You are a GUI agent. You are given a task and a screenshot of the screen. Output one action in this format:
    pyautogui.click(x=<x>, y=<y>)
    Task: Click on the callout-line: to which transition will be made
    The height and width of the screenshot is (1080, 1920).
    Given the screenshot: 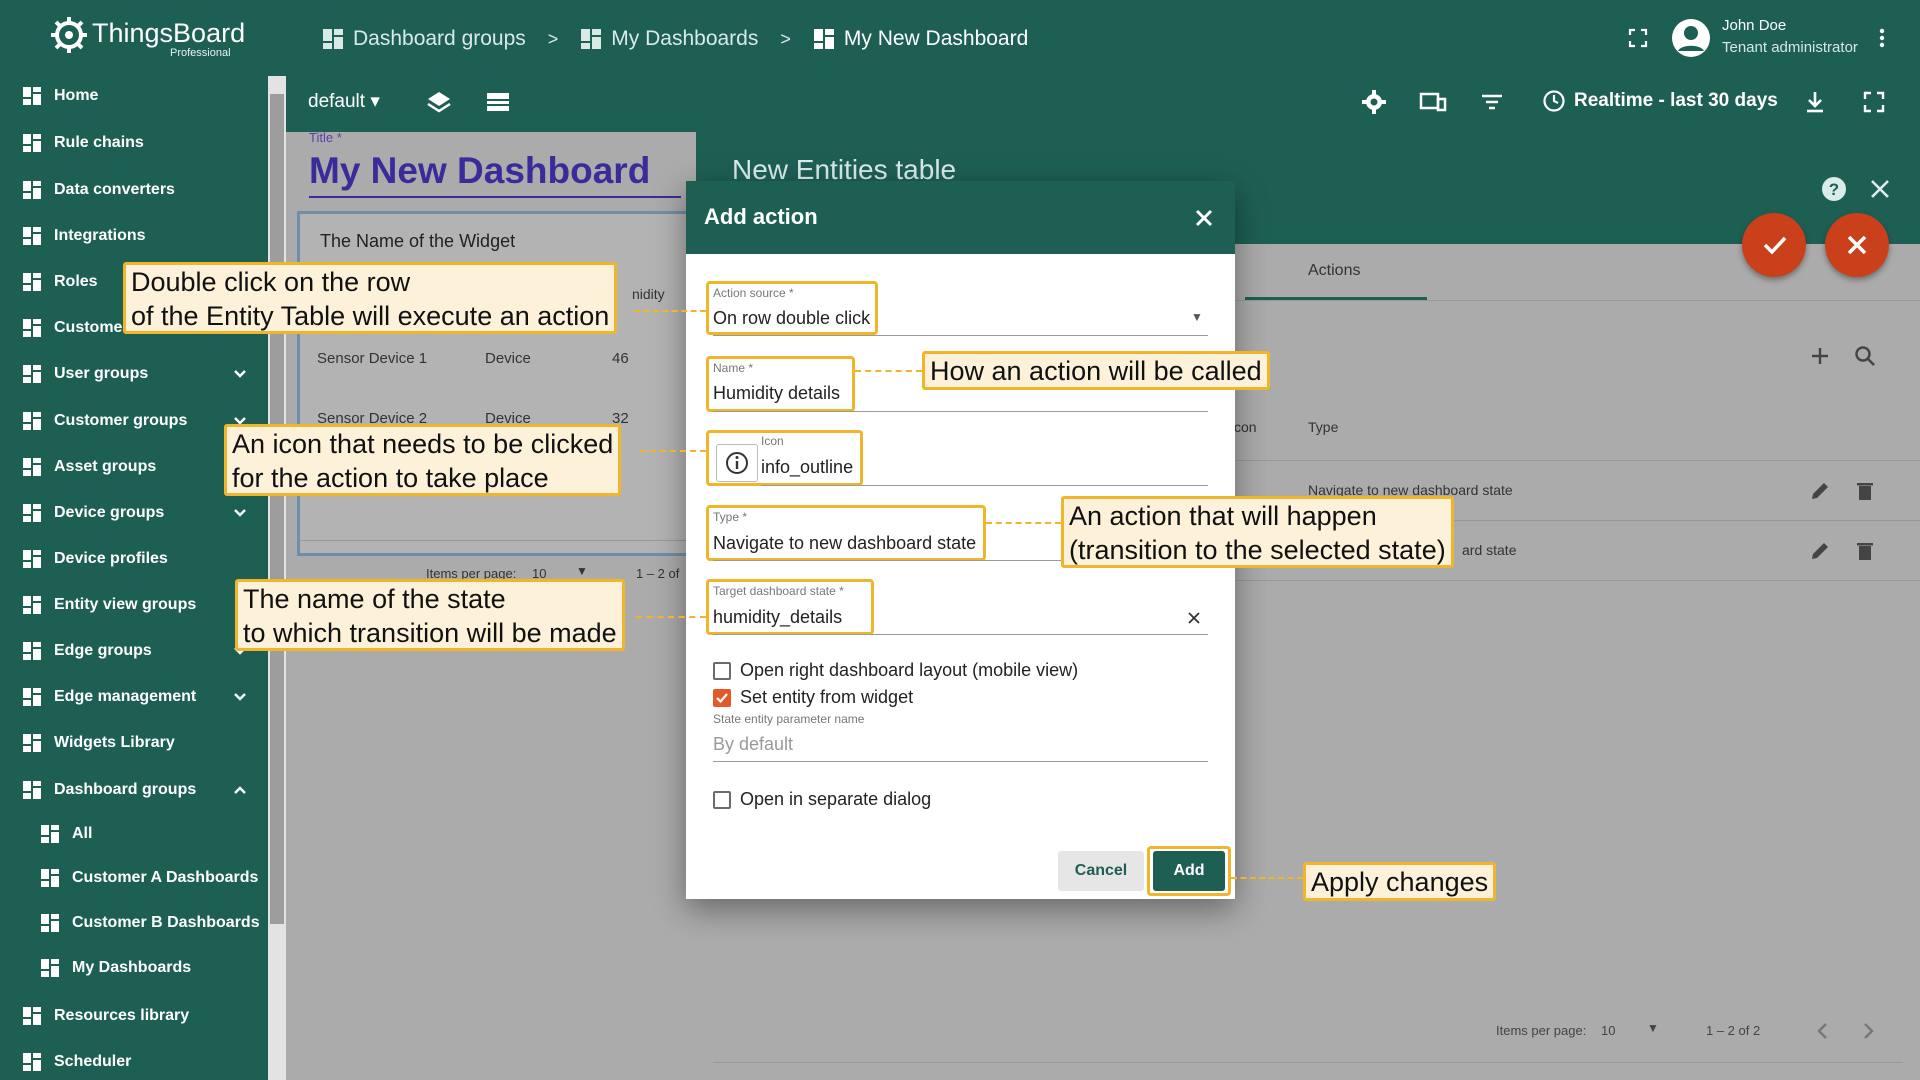 What is the action you would take?
    pyautogui.click(x=430, y=633)
    